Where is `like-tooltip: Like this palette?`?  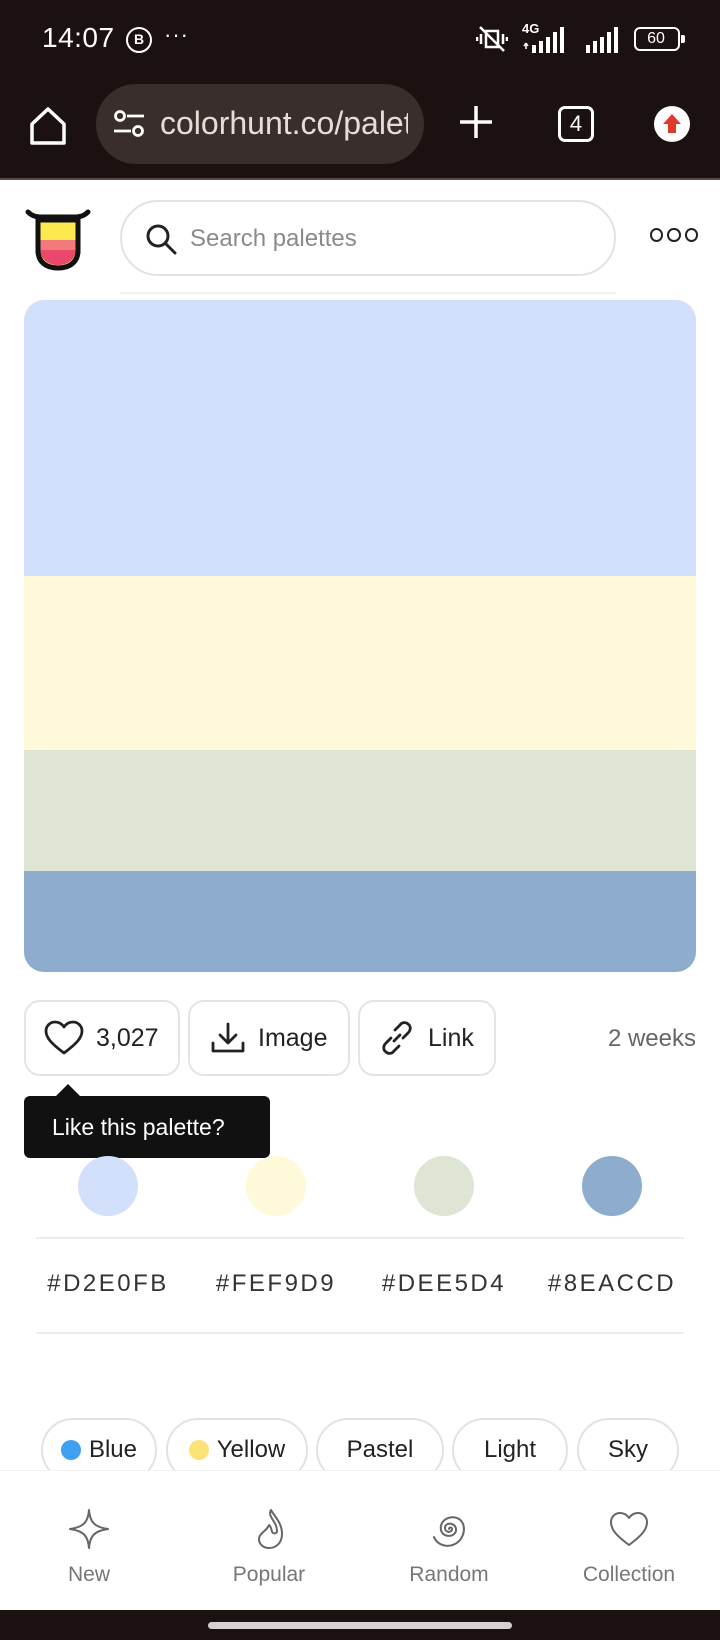
like-tooltip: Like this palette? is located at coordinates (147, 1121).